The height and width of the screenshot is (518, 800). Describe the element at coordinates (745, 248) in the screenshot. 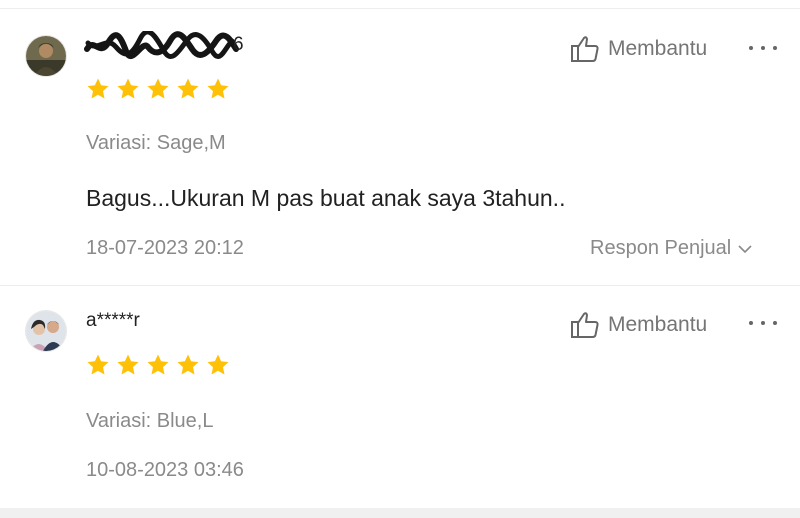

I see `chevron-down-icon` at that location.